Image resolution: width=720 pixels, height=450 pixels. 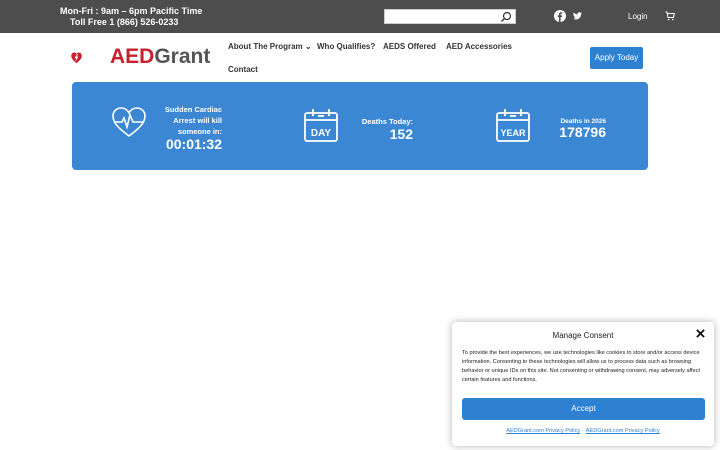 What do you see at coordinates (182, 56) in the screenshot?
I see `logo-text-grant: Grant` at bounding box center [182, 56].